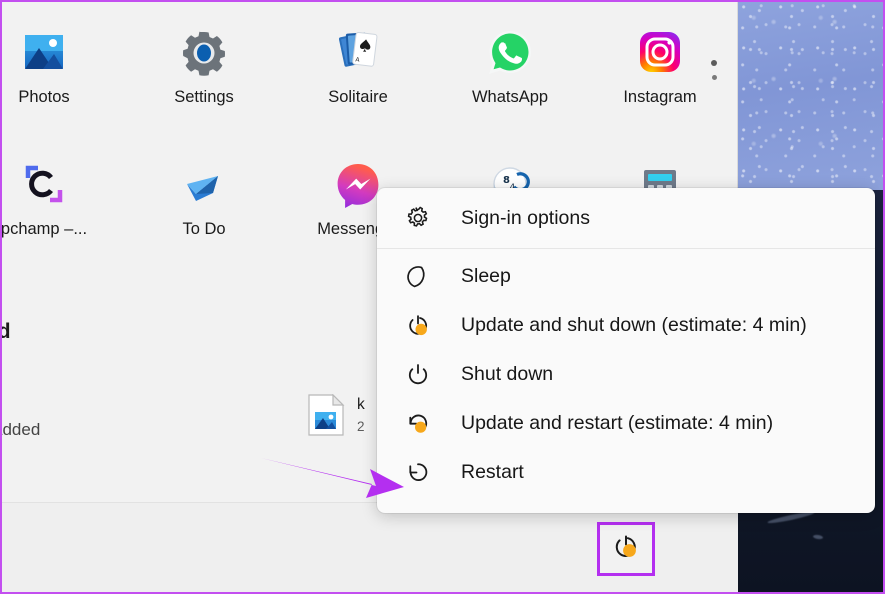  What do you see at coordinates (361, 414) in the screenshot?
I see `recommended-item-text: k 2` at bounding box center [361, 414].